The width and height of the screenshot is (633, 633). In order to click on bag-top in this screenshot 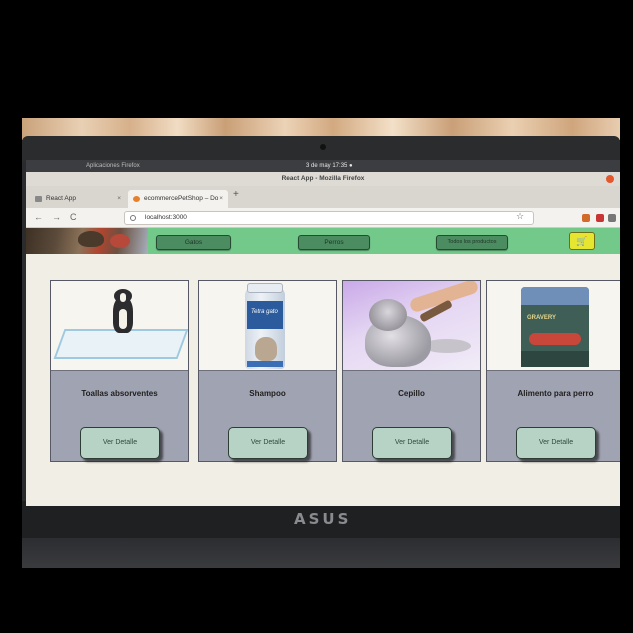, I will do `click(555, 296)`.